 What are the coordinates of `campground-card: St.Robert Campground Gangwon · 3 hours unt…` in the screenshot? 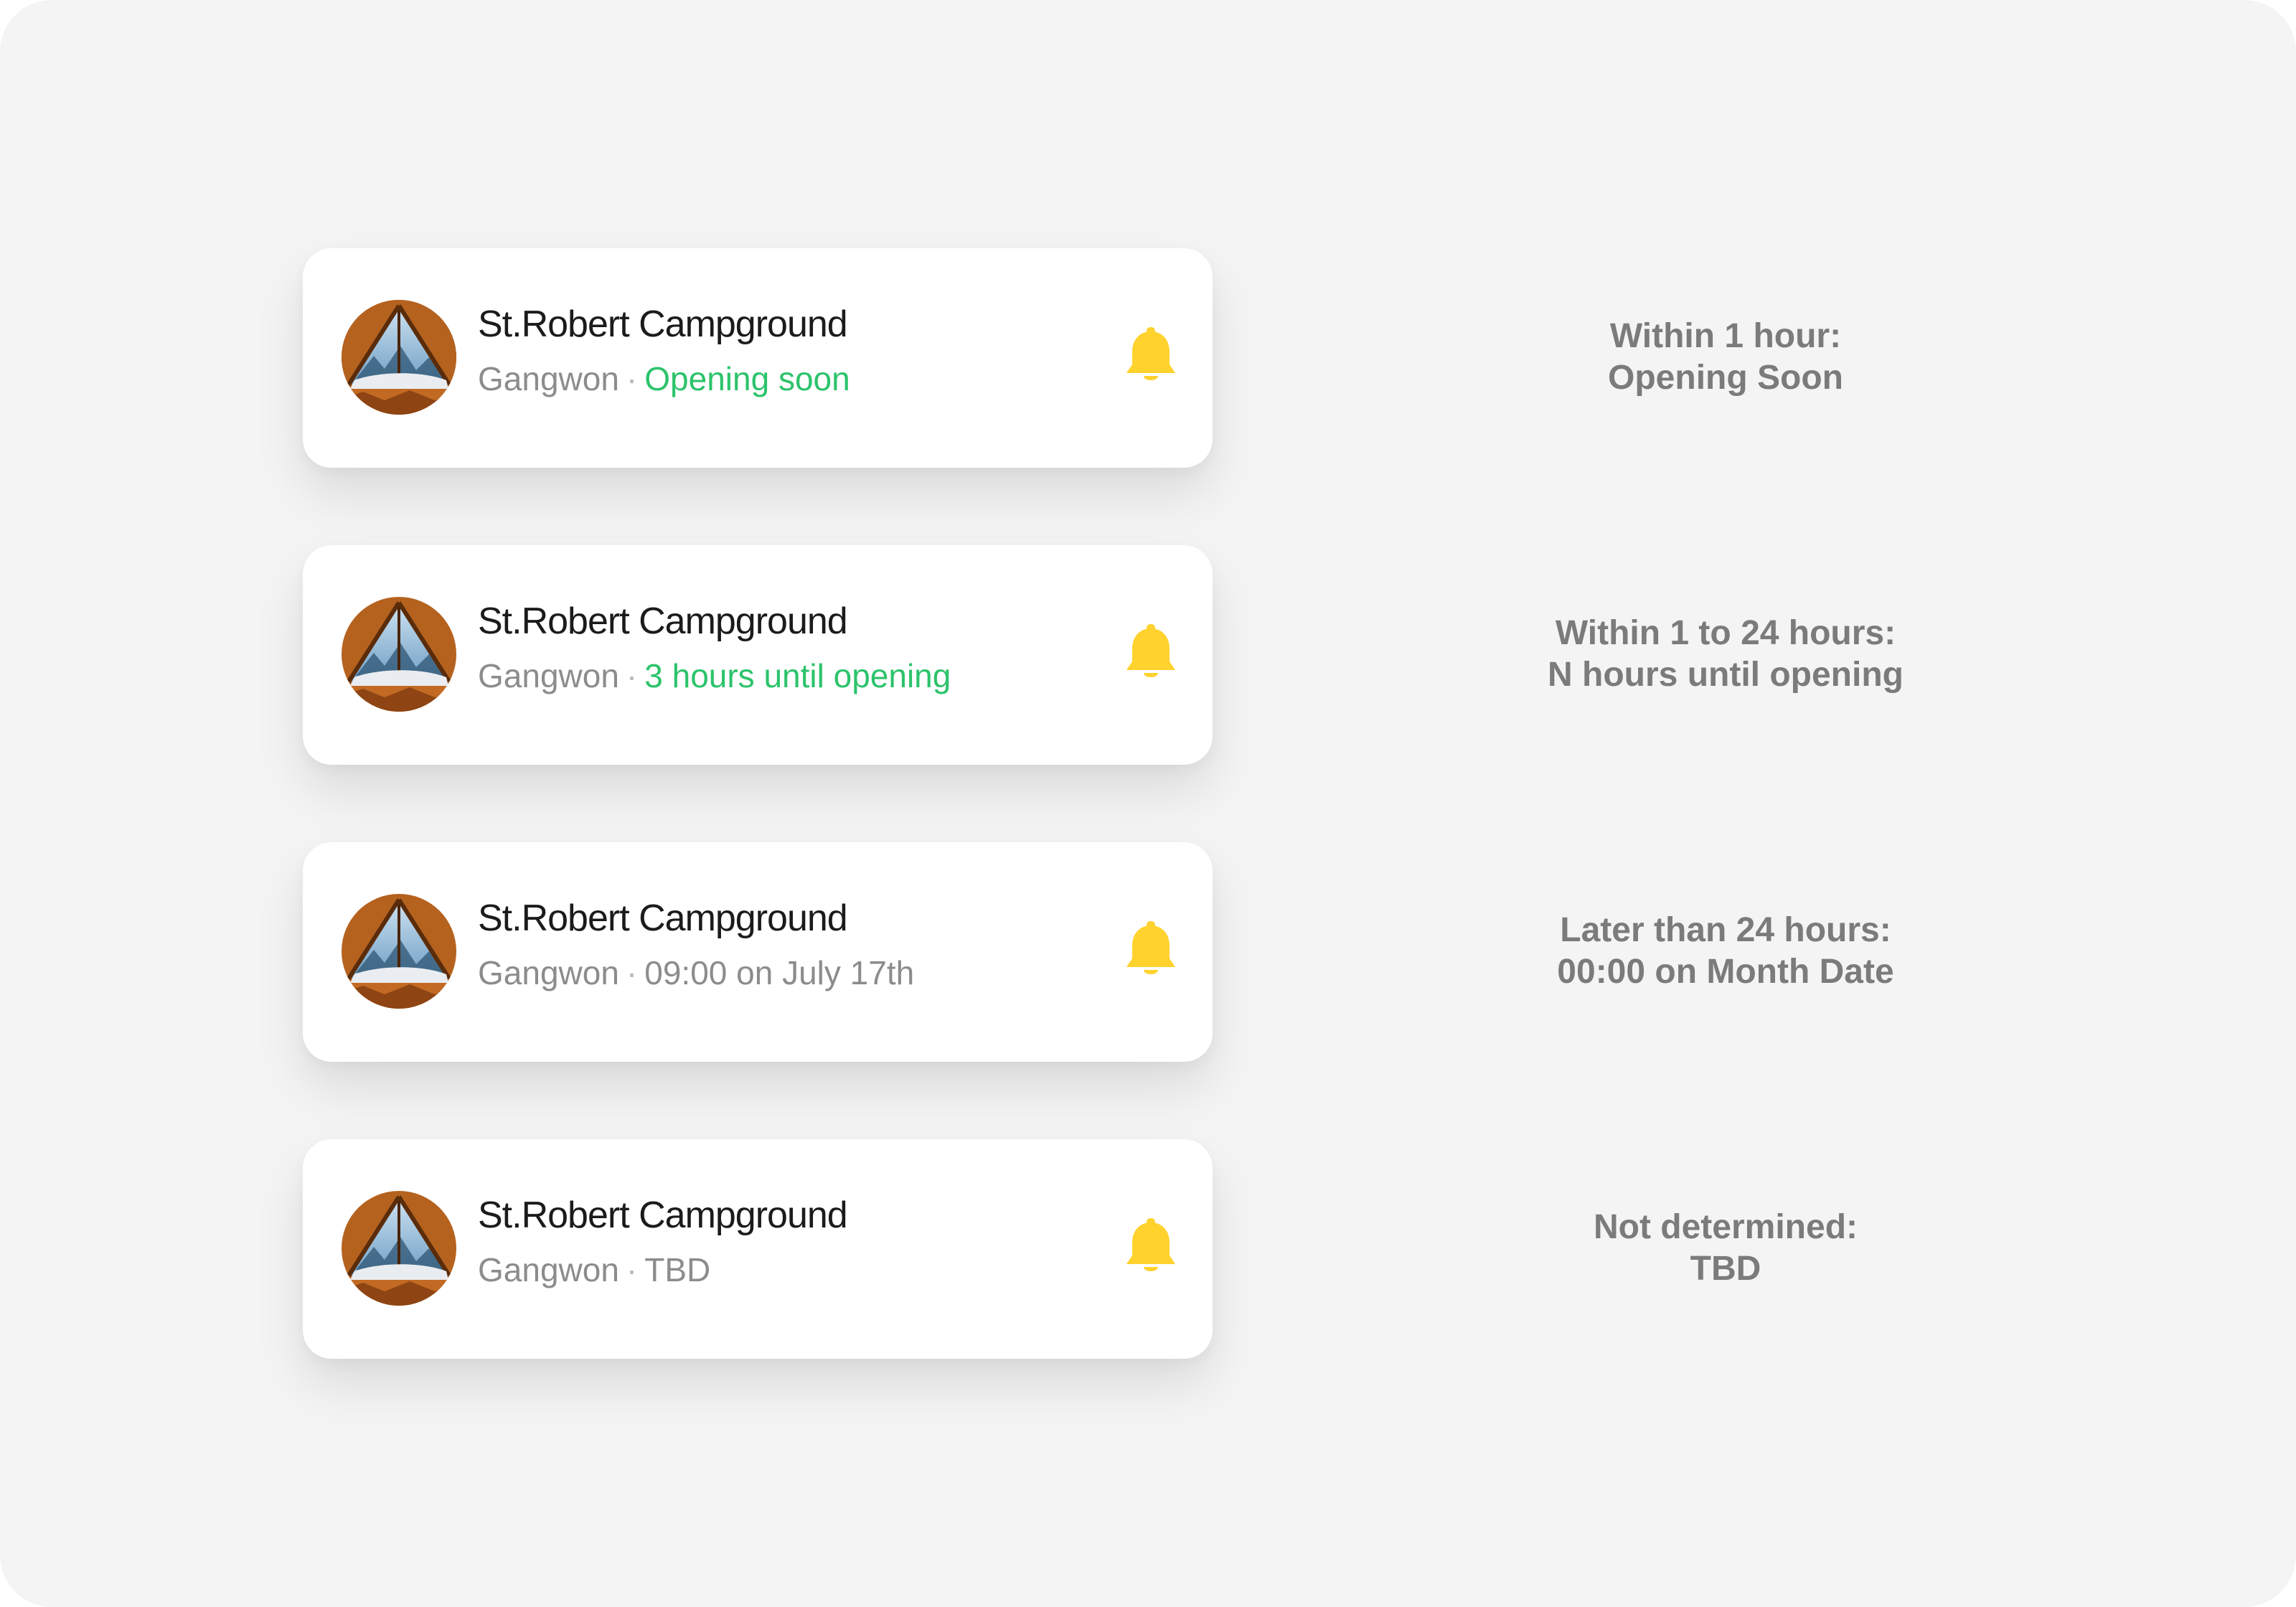 It's located at (758, 655).